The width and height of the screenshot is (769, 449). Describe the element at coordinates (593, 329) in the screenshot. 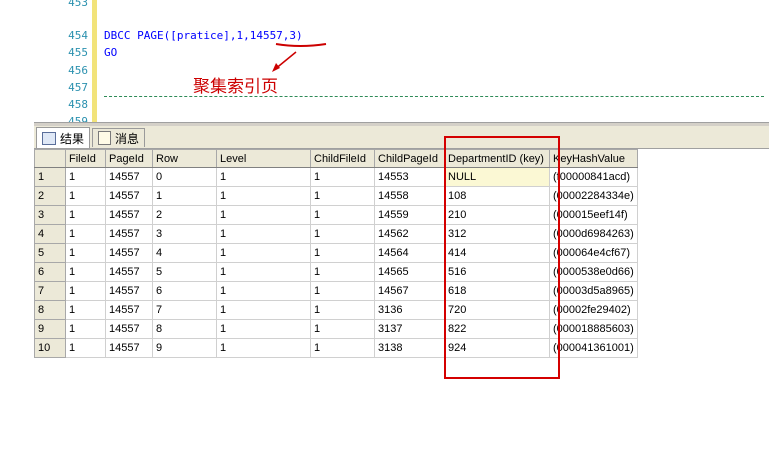

I see `grid-cell: (000018885603)` at that location.